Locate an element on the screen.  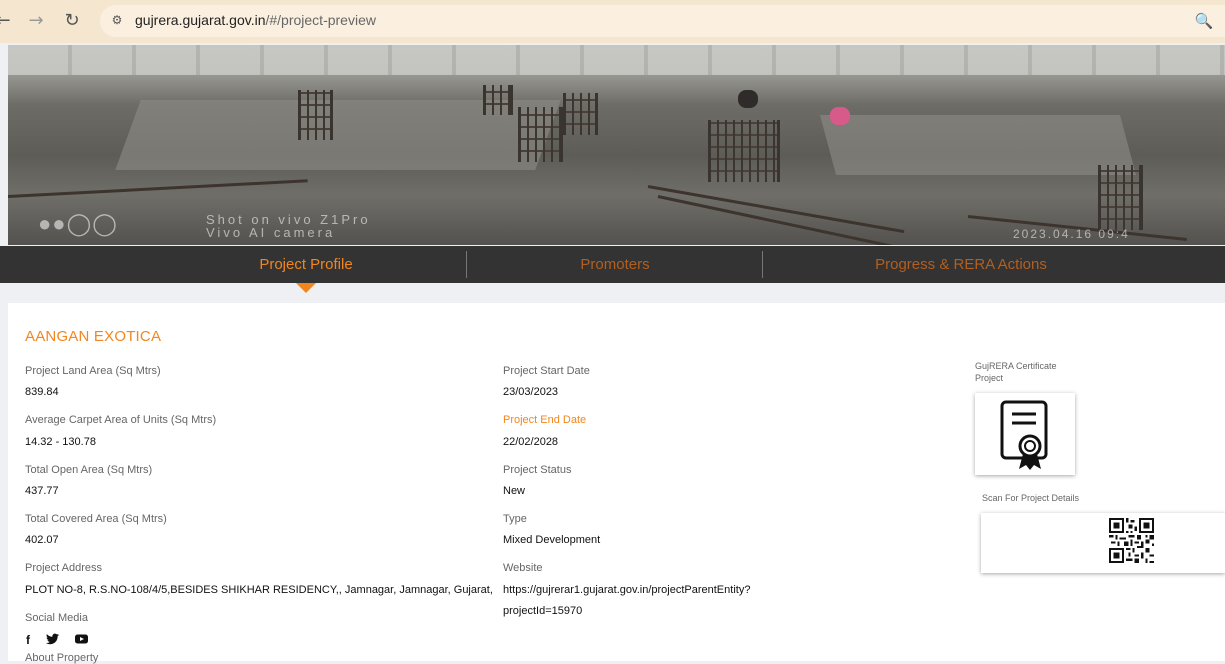
land-area-label: Project Land Area (Sq Mtrs) is located at coordinates (93, 371).